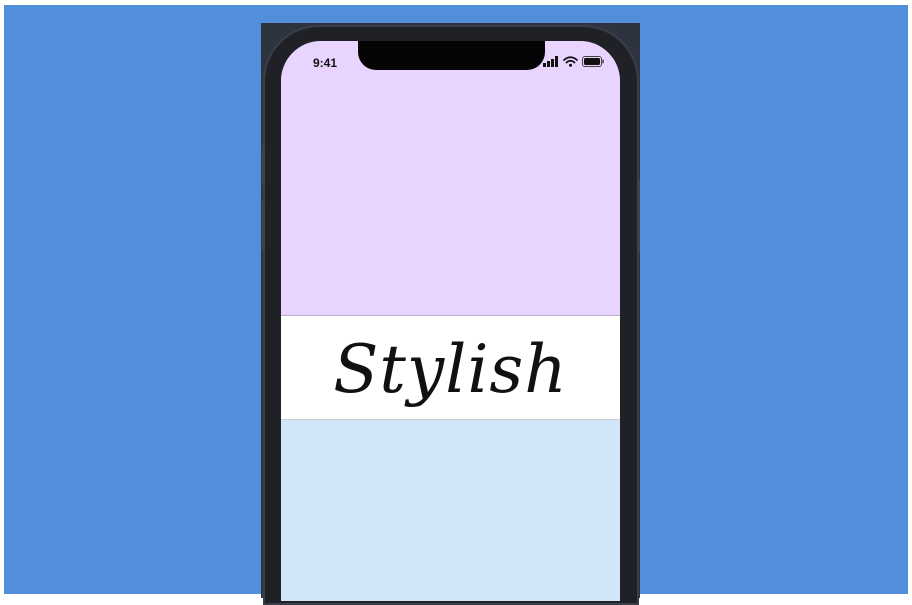  Describe the element at coordinates (593, 61) in the screenshot. I see `battery-icon` at that location.